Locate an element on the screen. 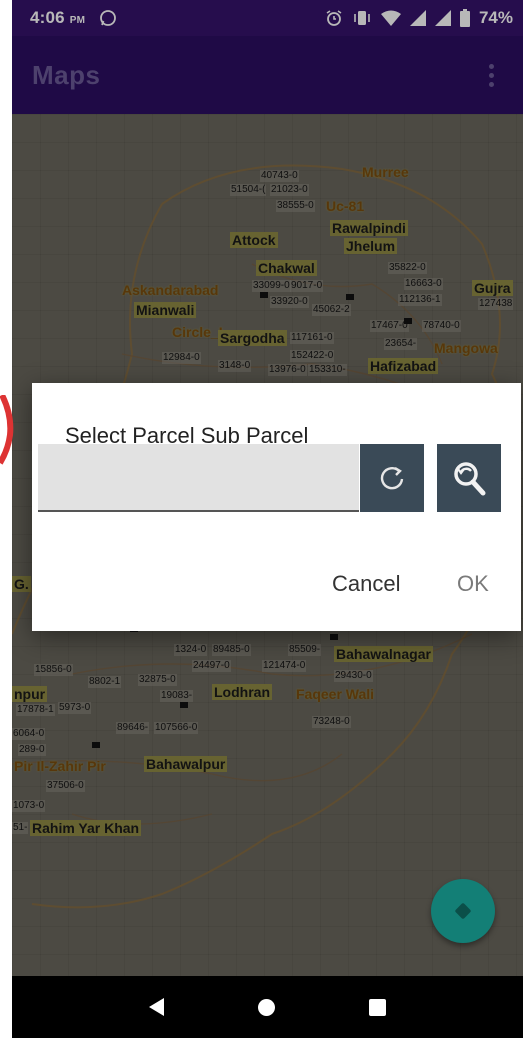  refresh-button is located at coordinates (392, 478).